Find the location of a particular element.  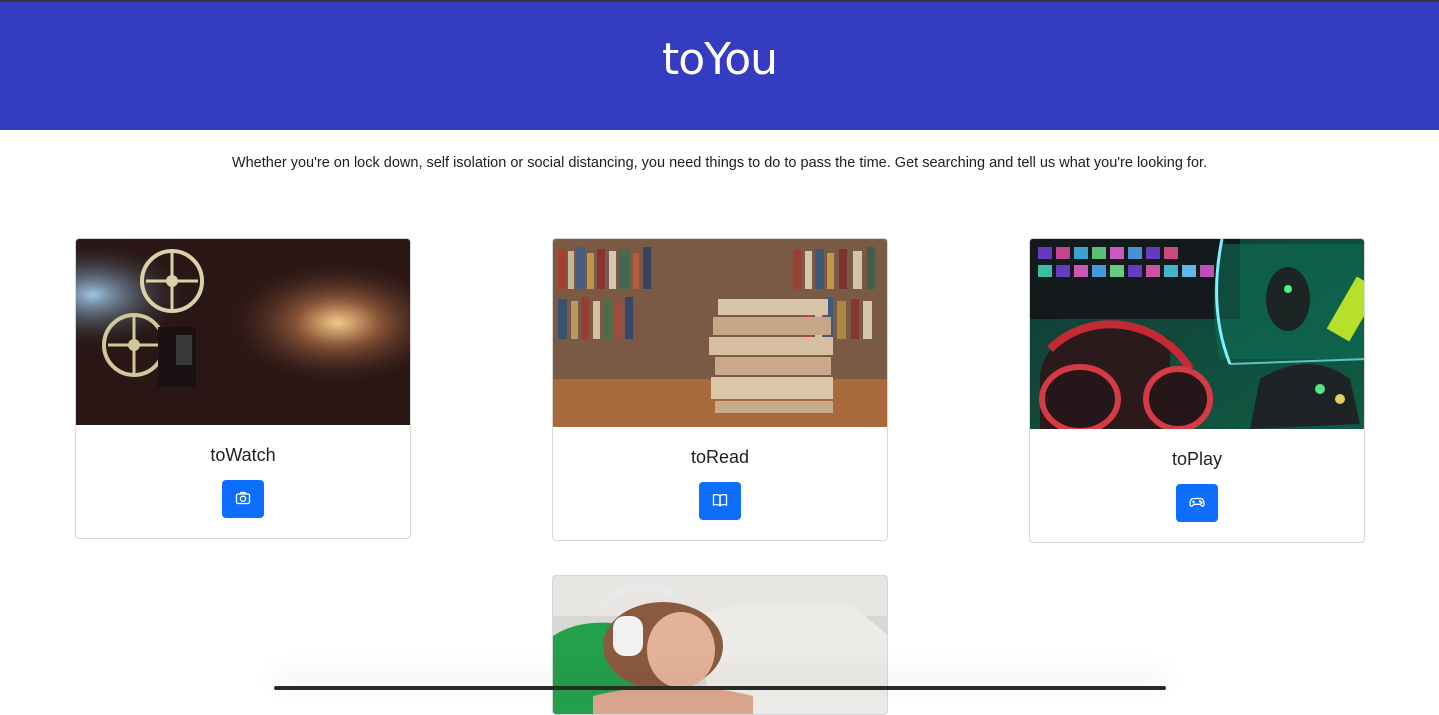

card-tolisten is located at coordinates (720, 645).